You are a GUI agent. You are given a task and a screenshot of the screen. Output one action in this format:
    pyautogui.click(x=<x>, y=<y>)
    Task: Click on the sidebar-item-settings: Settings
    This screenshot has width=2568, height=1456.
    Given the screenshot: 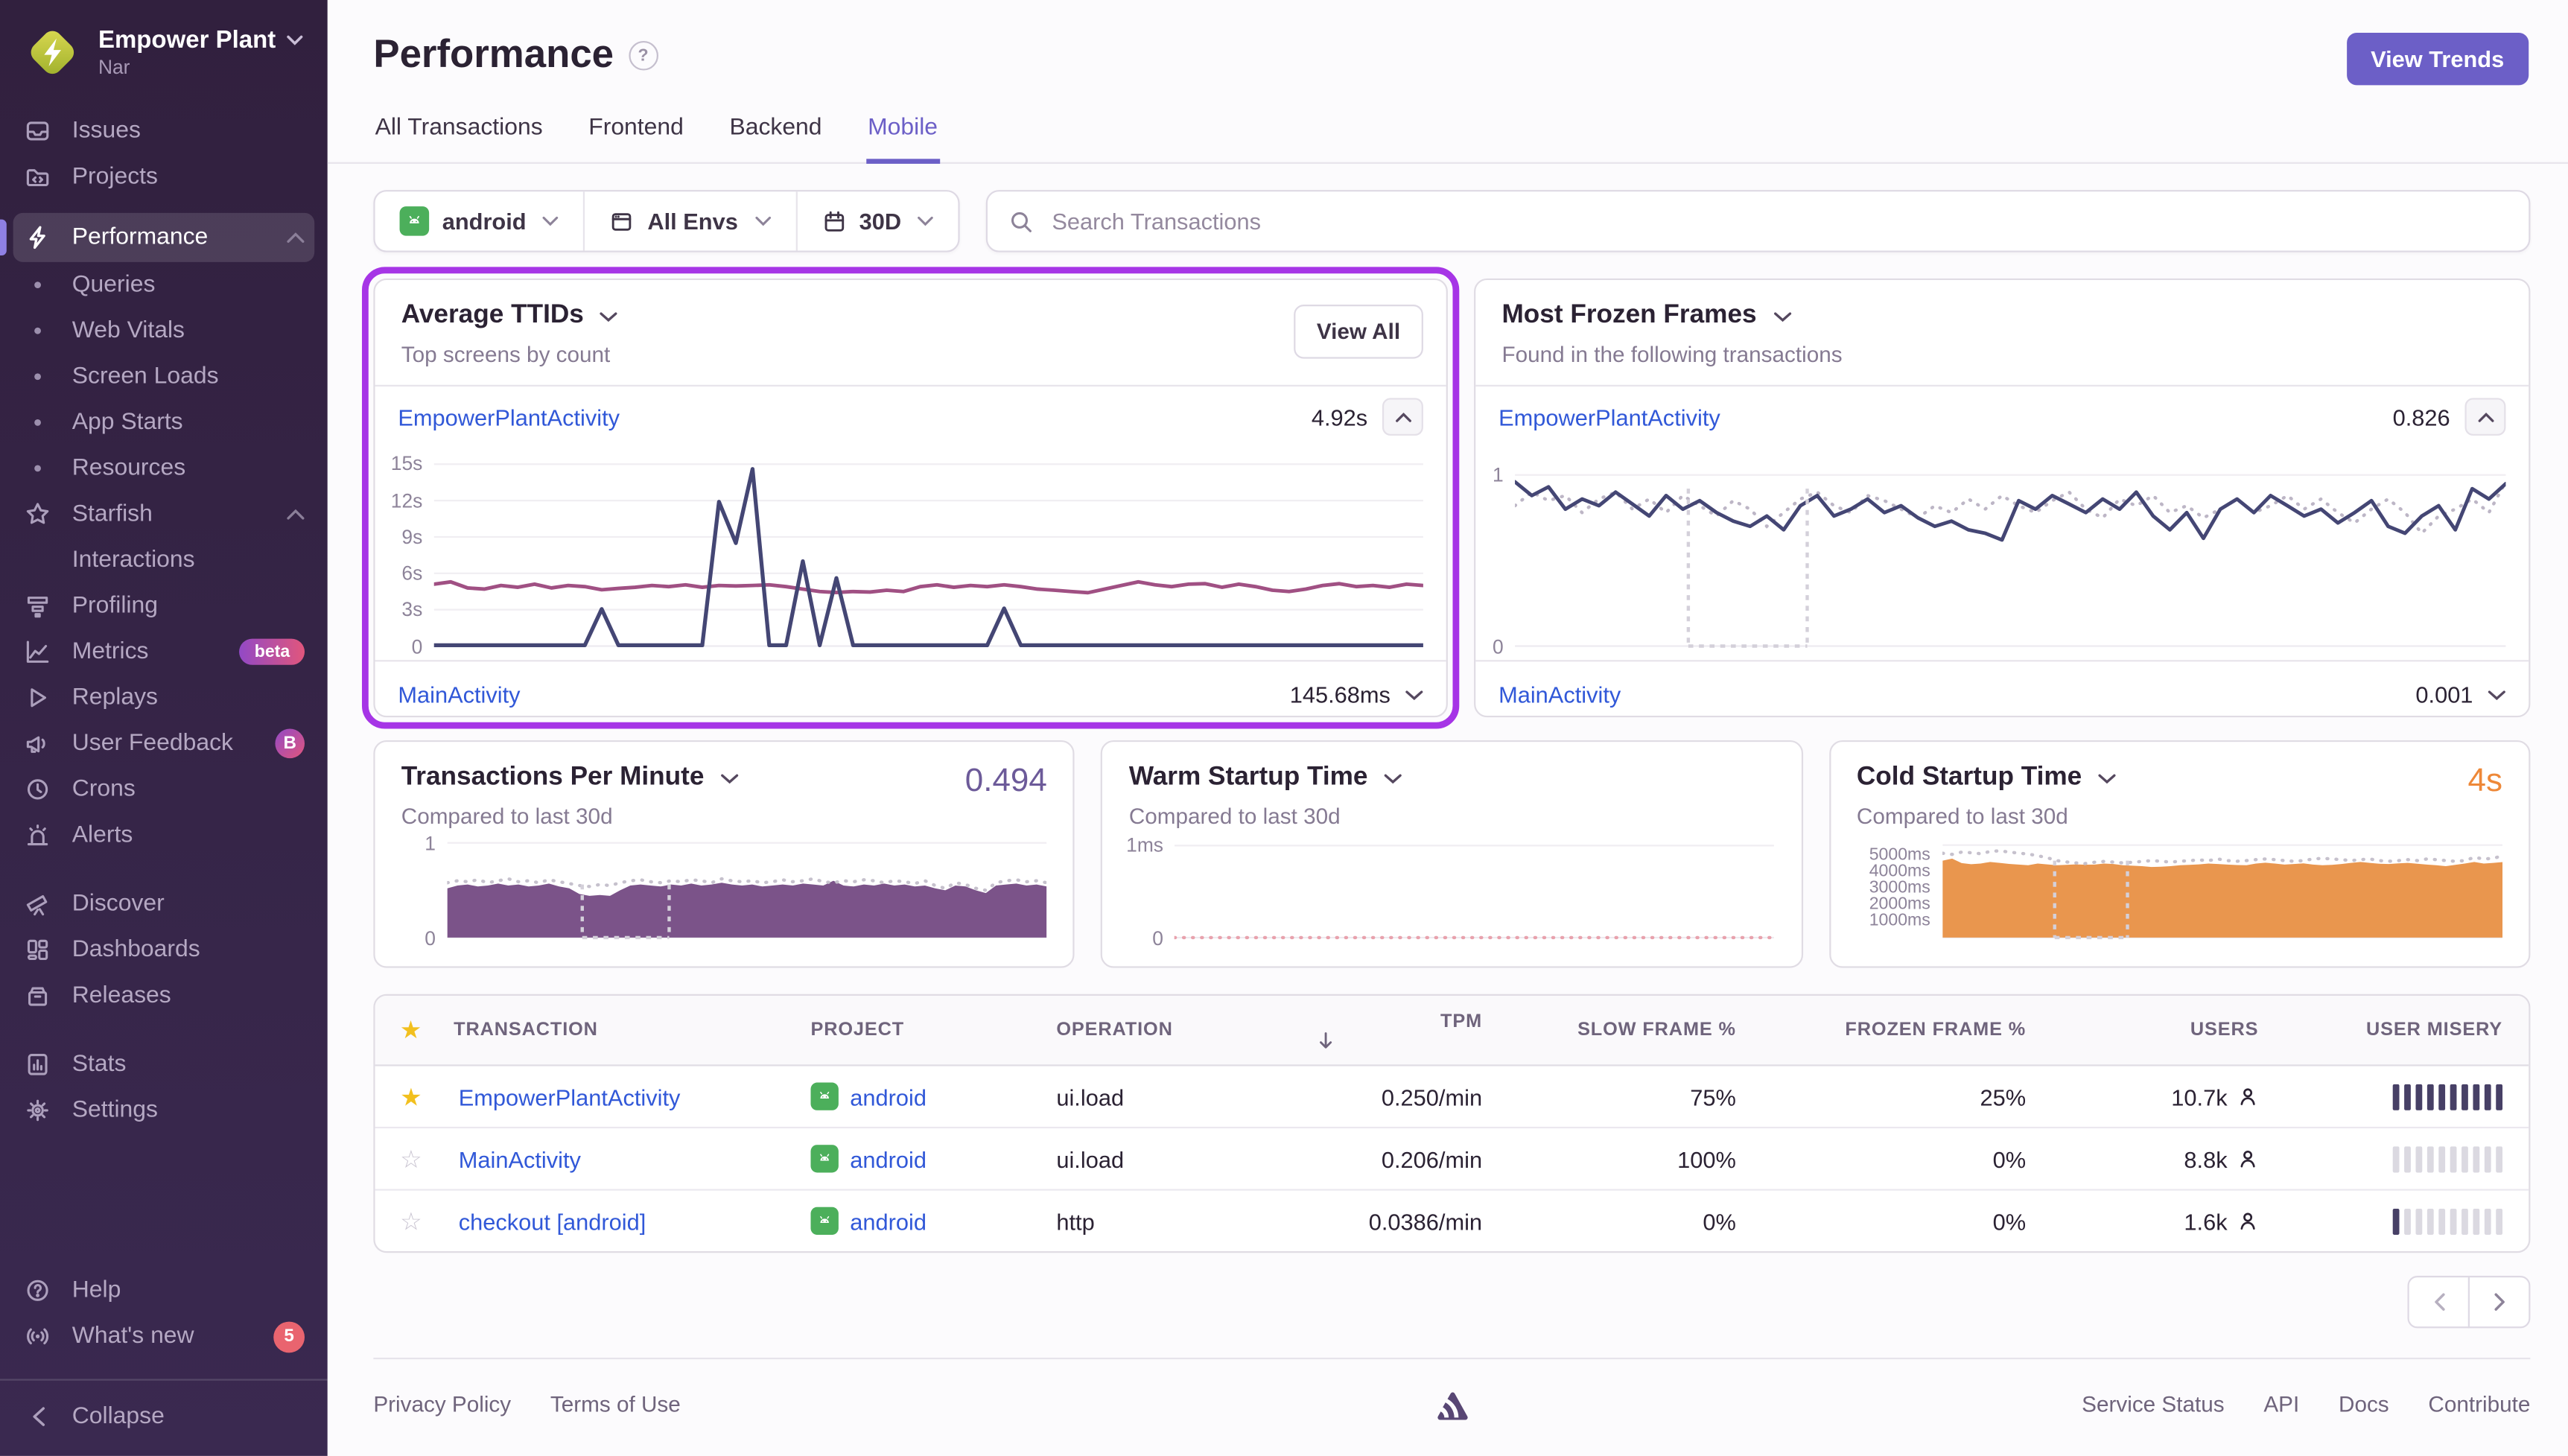 What is the action you would take?
    pyautogui.click(x=164, y=1110)
    